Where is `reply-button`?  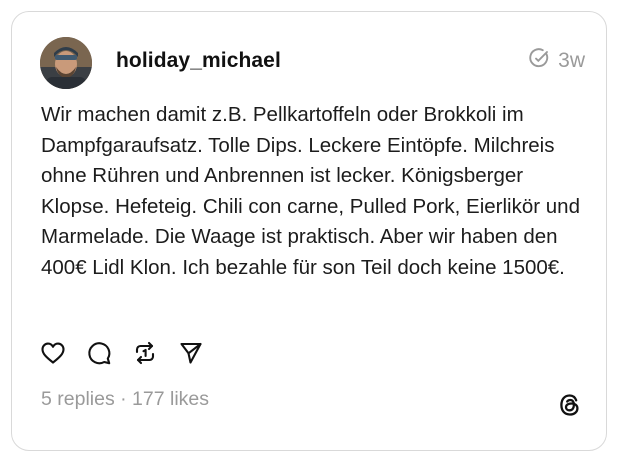 reply-button is located at coordinates (99, 355).